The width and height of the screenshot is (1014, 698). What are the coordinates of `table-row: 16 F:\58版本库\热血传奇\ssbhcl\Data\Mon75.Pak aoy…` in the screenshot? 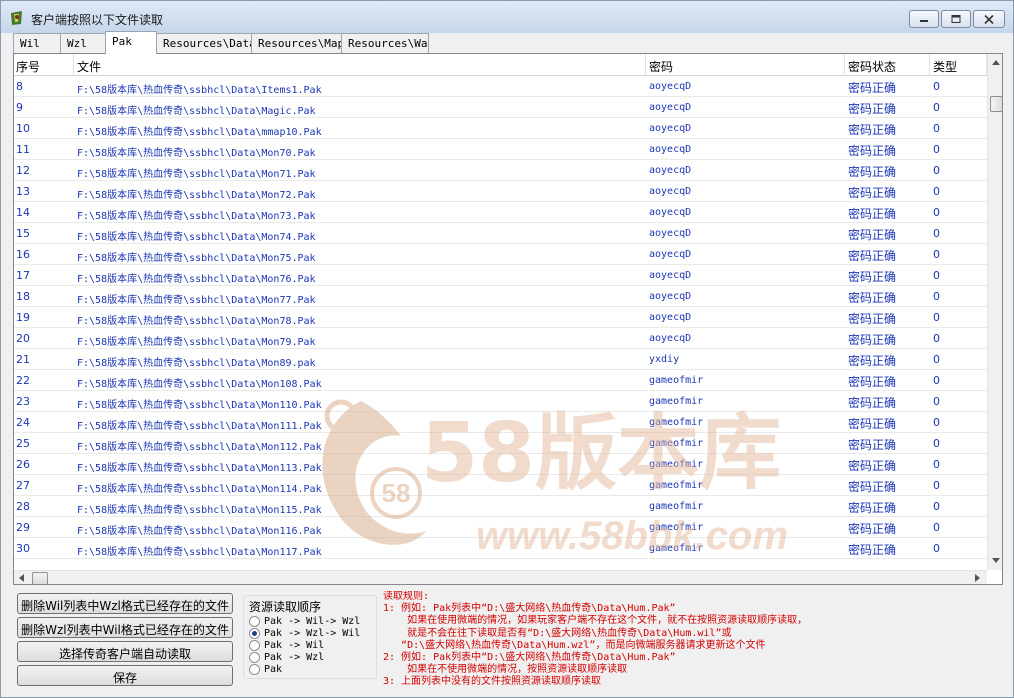 It's located at (500, 254).